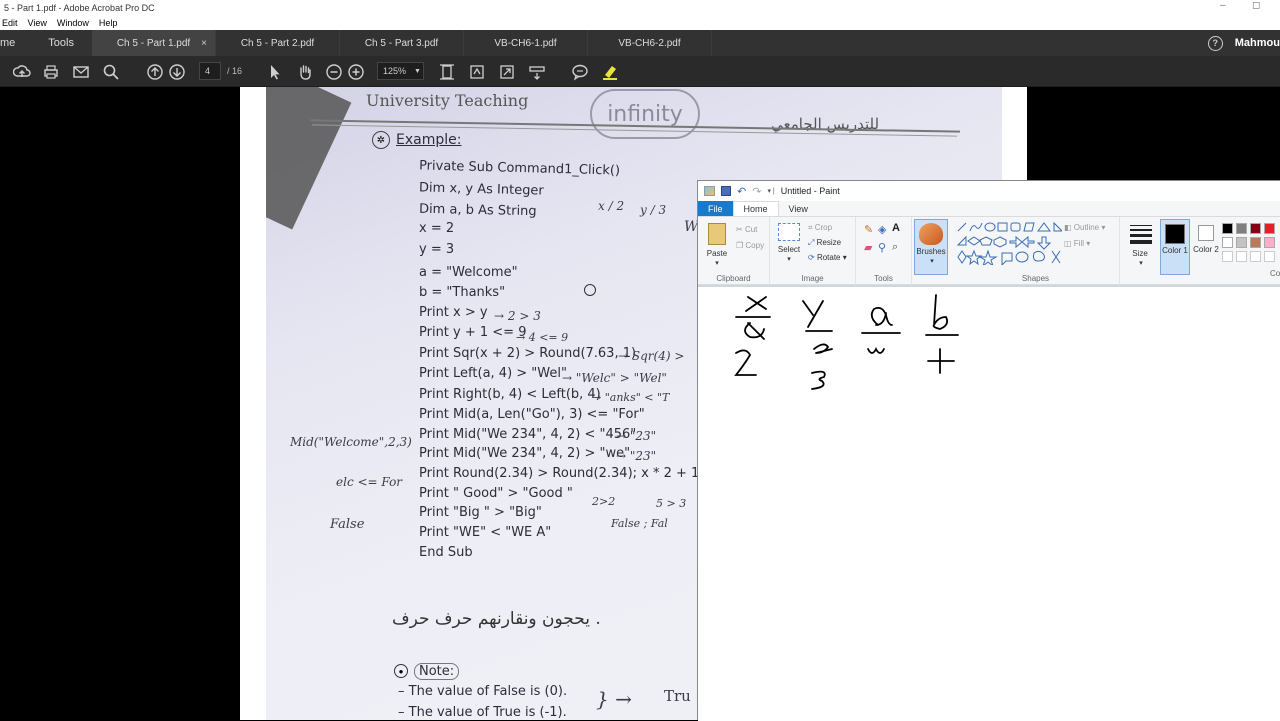 This screenshot has height=721, width=1280. What do you see at coordinates (677, 696) in the screenshot?
I see `true-note: Tru` at bounding box center [677, 696].